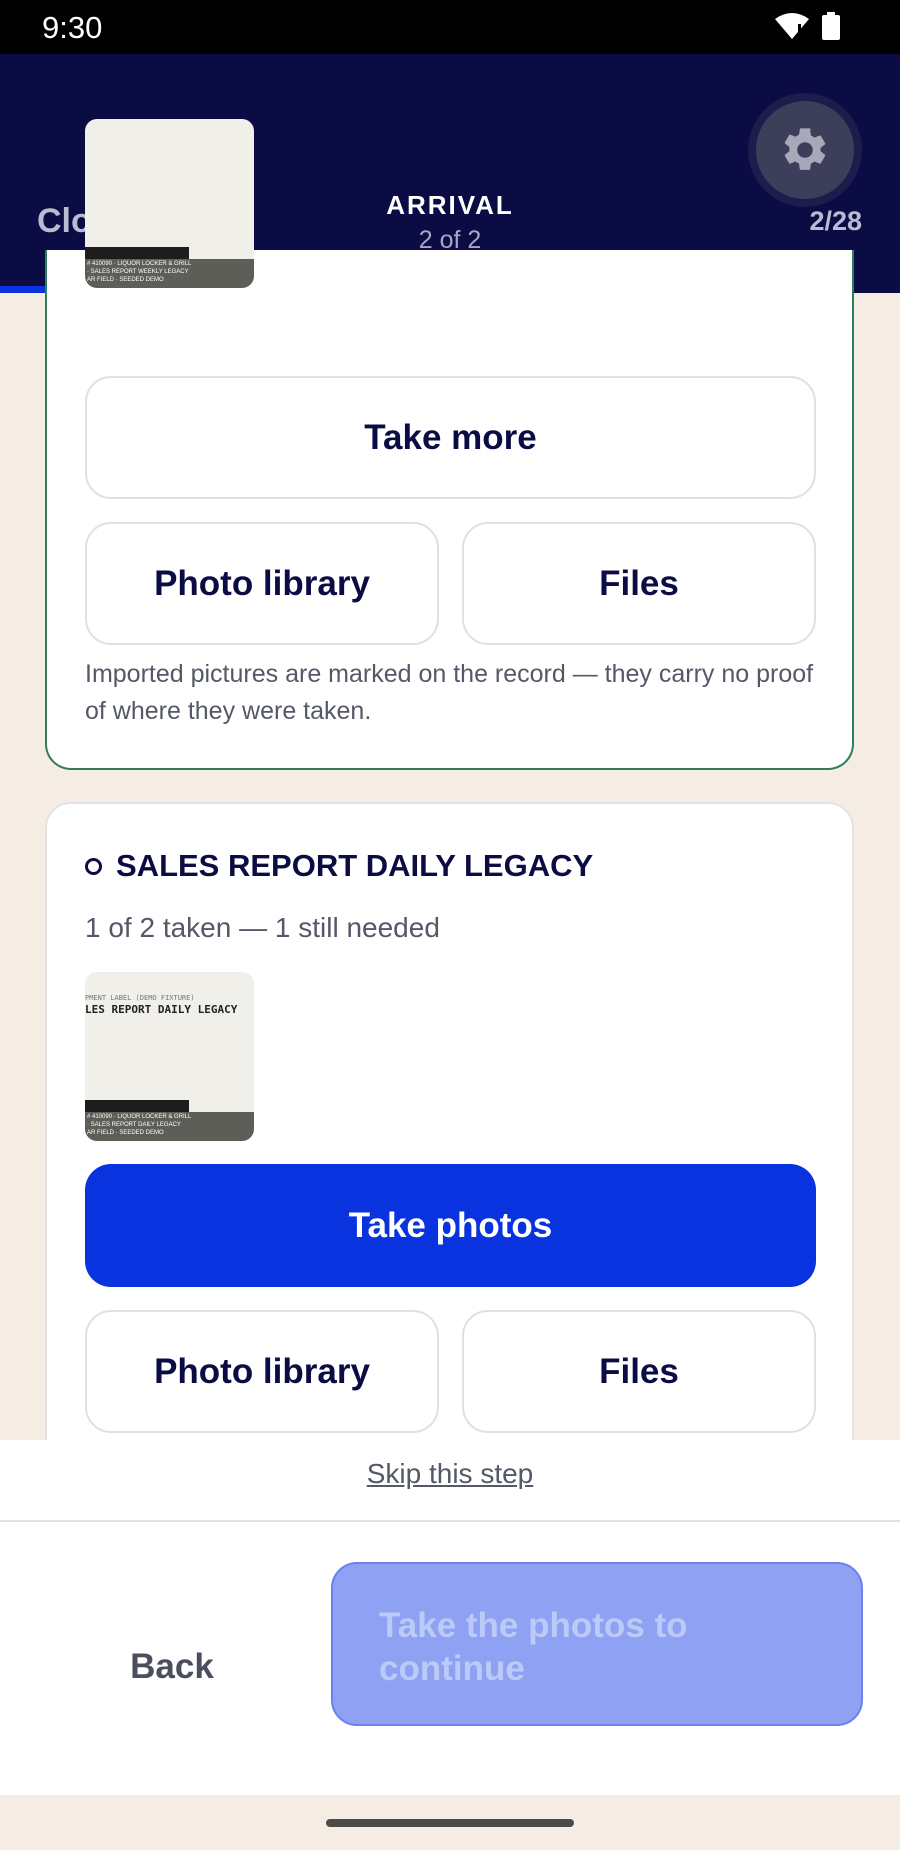 The height and width of the screenshot is (1850, 900). I want to click on wifi-icon, so click(792, 26).